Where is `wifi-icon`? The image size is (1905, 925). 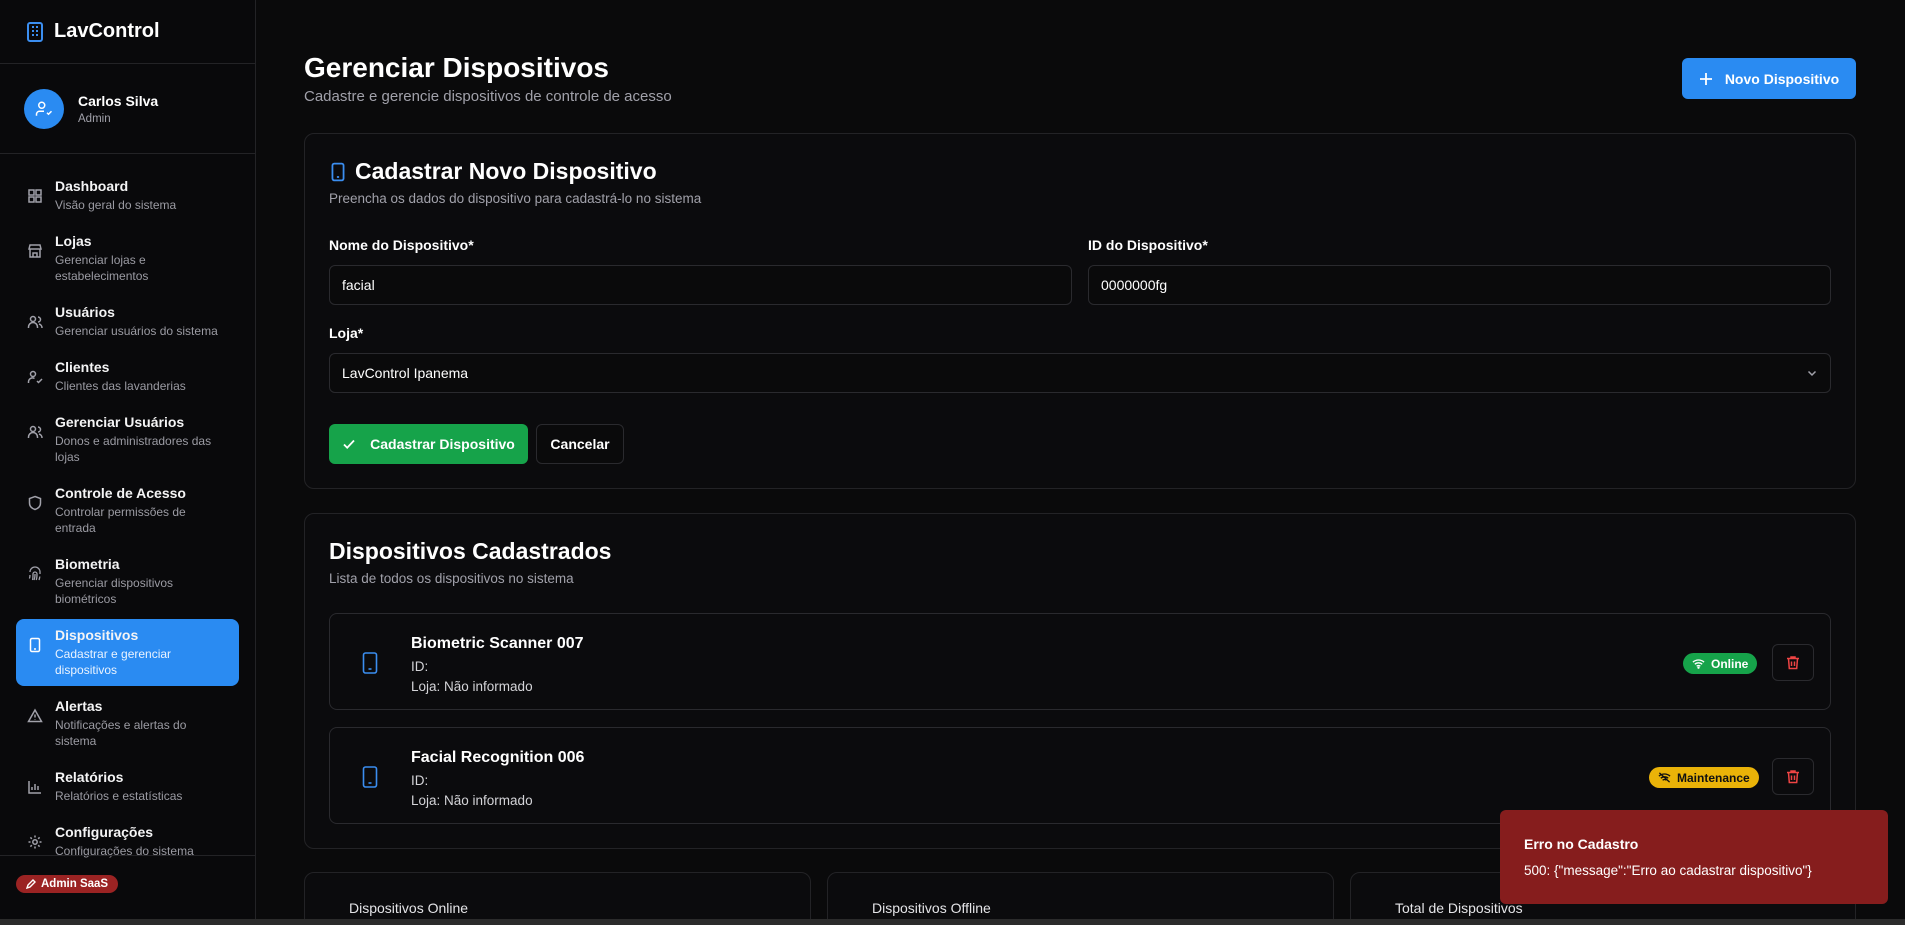
wifi-icon is located at coordinates (1698, 664).